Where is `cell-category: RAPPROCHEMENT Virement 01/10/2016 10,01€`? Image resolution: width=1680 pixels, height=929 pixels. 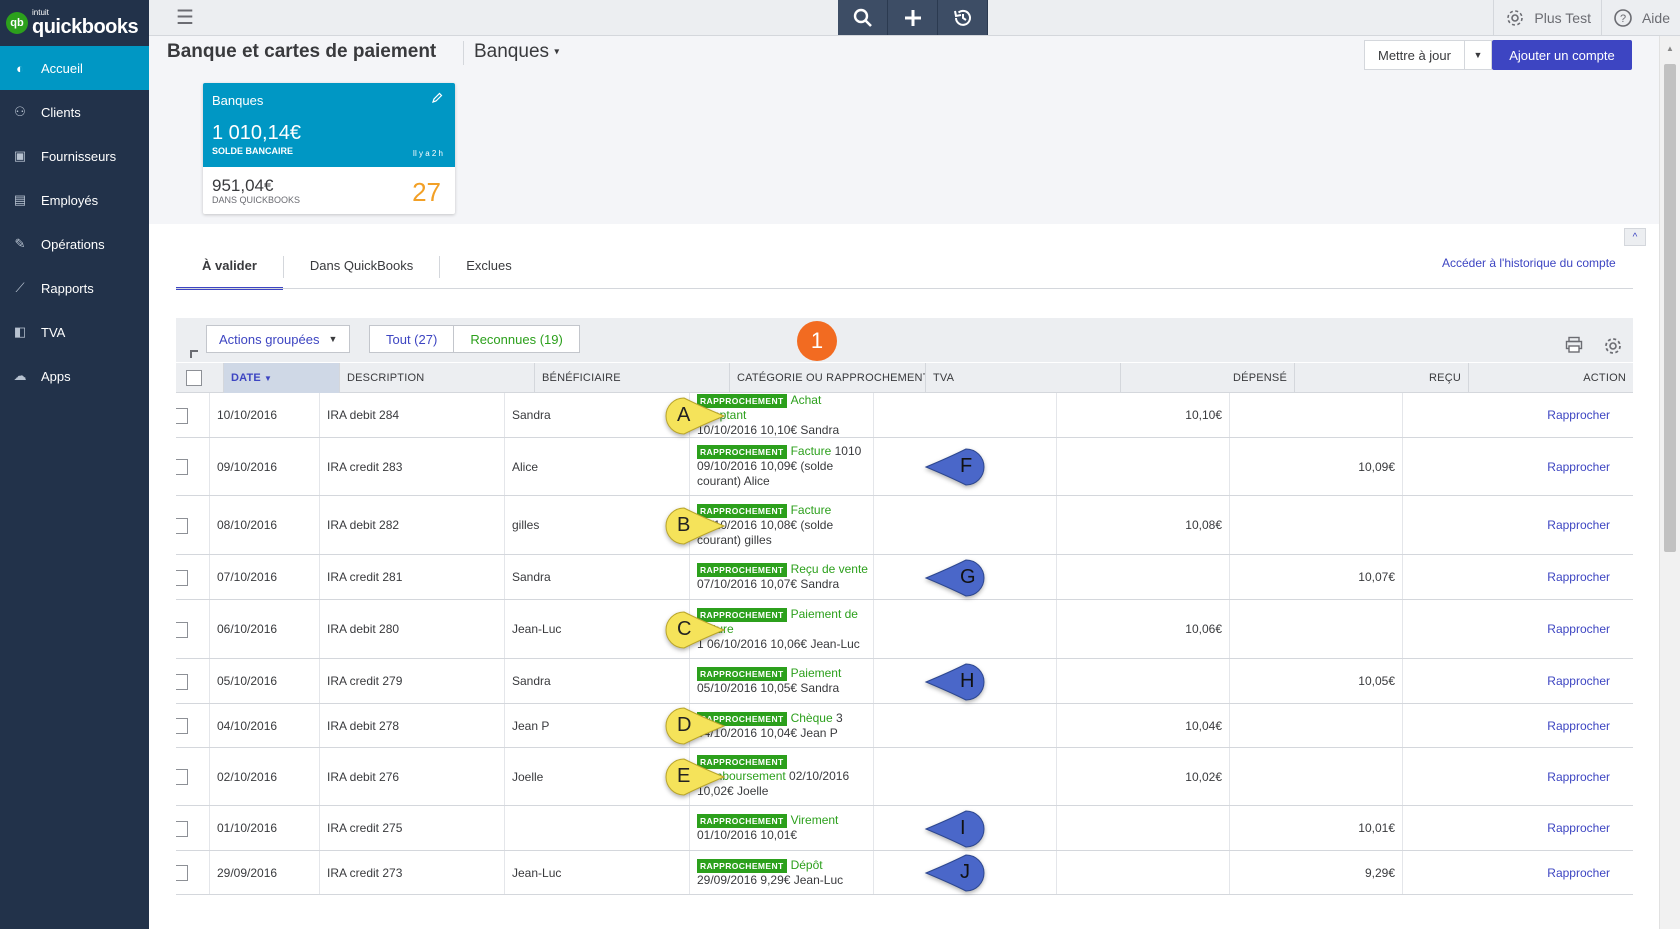
cell-category: RAPPROCHEMENT Virement 01/10/2016 10,01€ is located at coordinates (781, 828).